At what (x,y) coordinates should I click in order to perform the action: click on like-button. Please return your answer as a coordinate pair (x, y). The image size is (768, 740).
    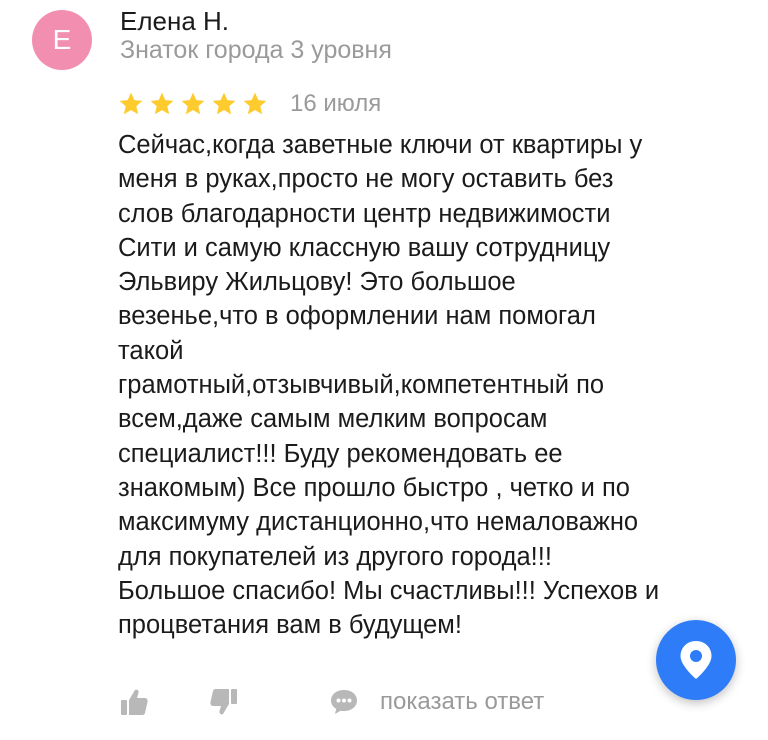
    Looking at the image, I should click on (134, 702).